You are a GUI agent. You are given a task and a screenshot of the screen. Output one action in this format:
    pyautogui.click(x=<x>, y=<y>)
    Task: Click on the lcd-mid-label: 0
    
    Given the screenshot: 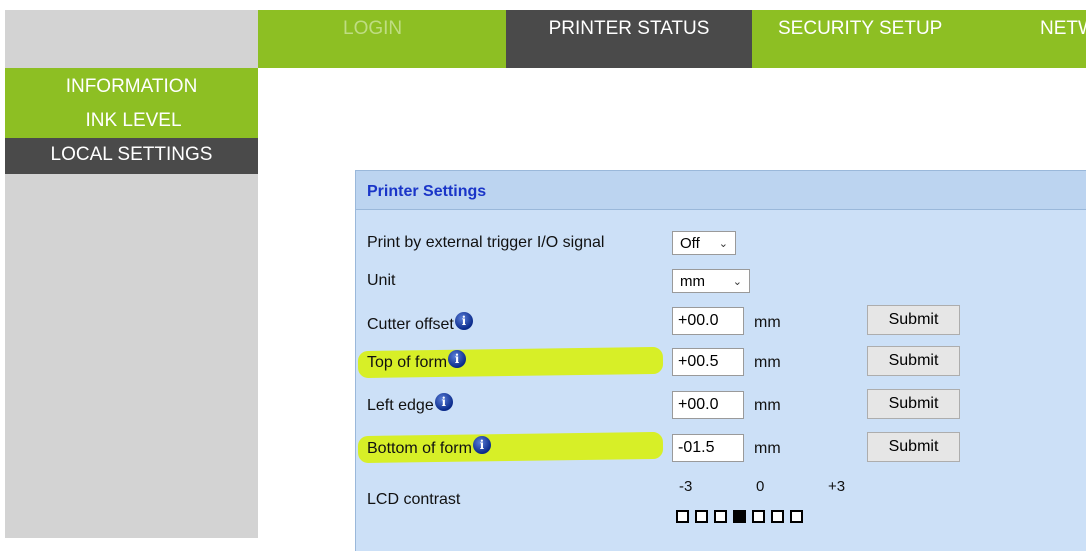 What is the action you would take?
    pyautogui.click(x=760, y=486)
    